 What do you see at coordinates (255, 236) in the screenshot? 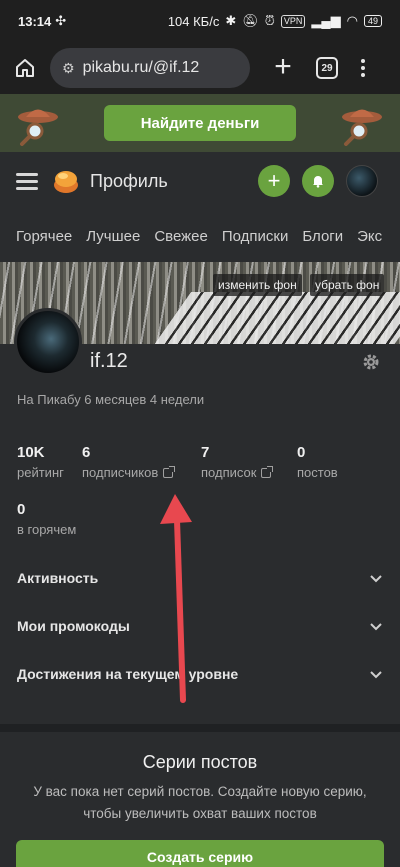
I see `tab-subscriptions: Подписки` at bounding box center [255, 236].